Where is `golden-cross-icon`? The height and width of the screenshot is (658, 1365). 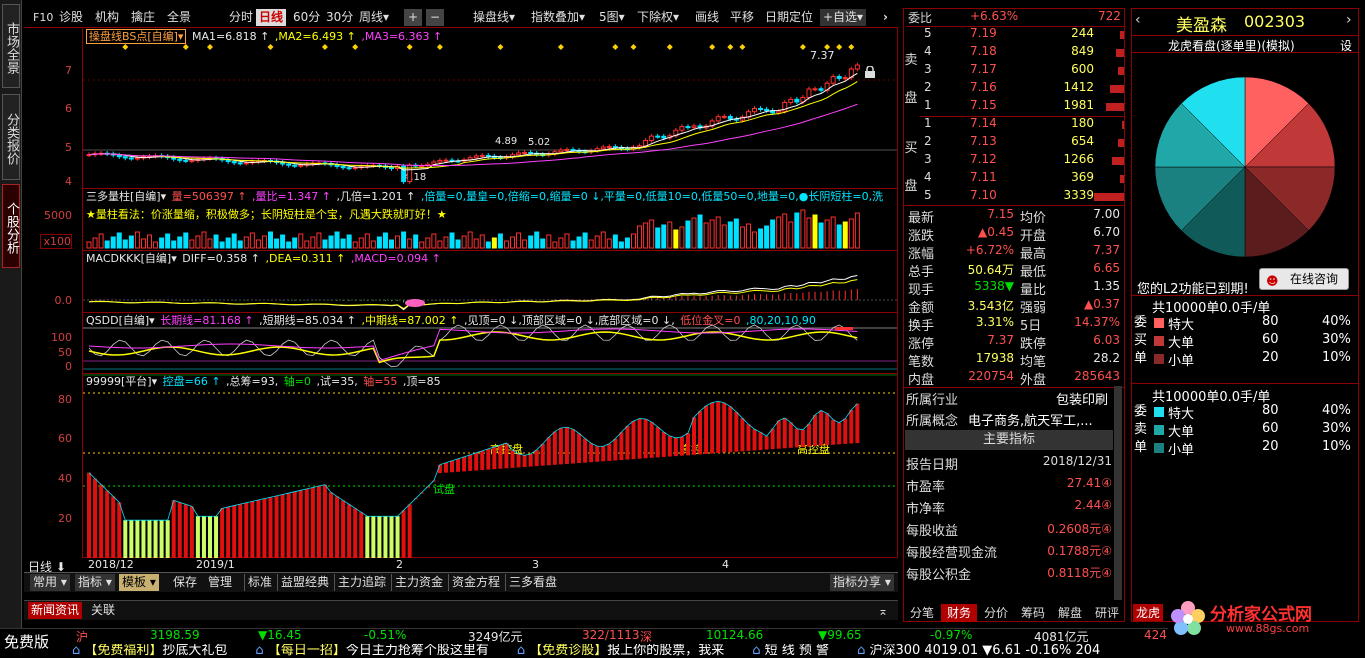 golden-cross-icon is located at coordinates (415, 303).